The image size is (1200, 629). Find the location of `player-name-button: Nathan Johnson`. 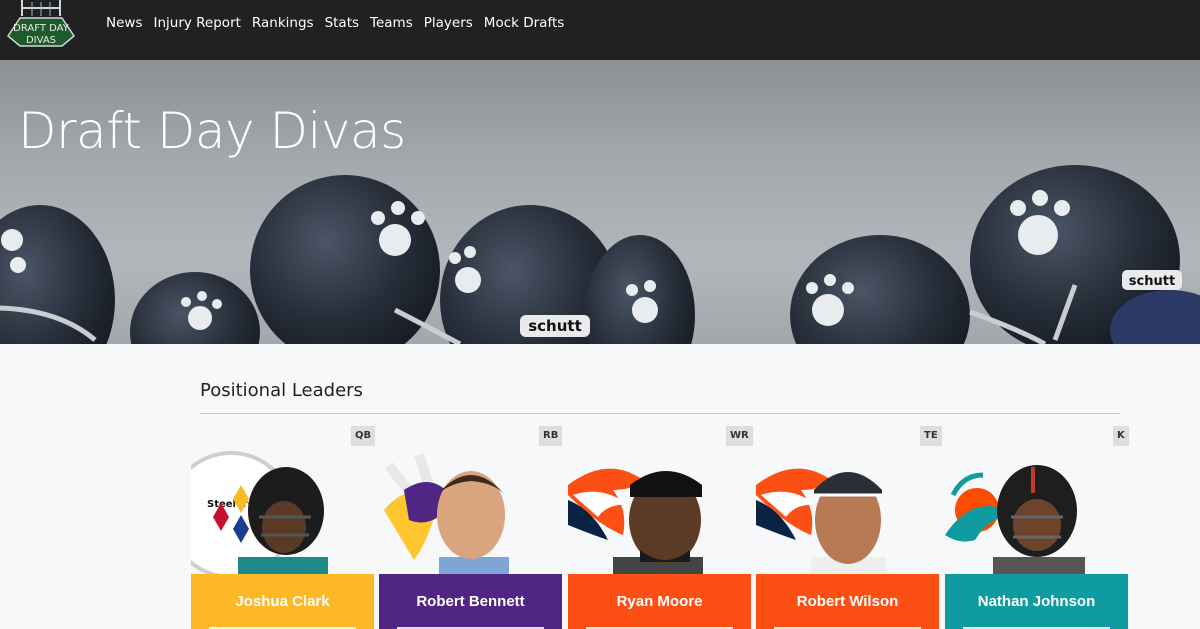

player-name-button: Nathan Johnson is located at coordinates (1036, 601).